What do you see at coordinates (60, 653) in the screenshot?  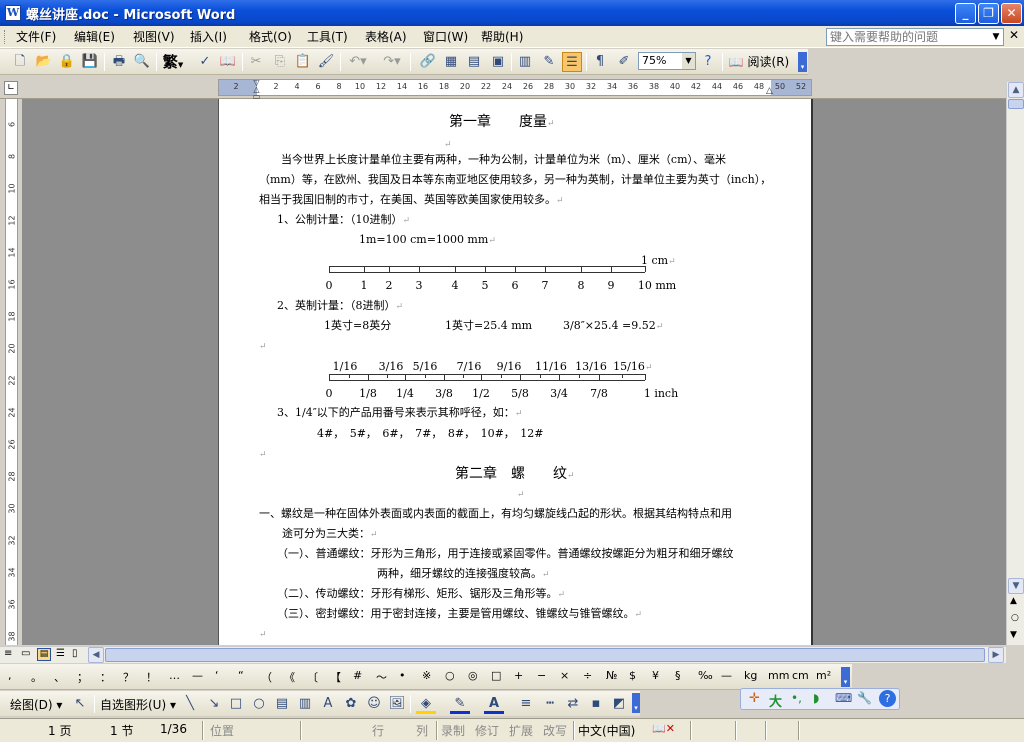 I see `outline-view-icon: ☰` at bounding box center [60, 653].